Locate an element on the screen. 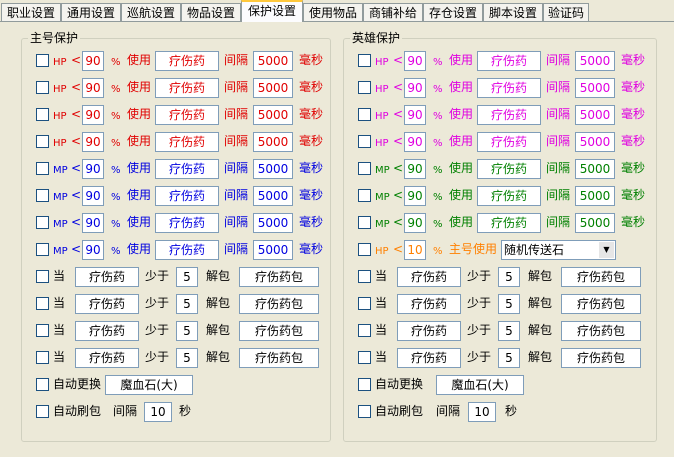 This screenshot has width=674, height=457. tab-storage-settings: 存仓设置 is located at coordinates (453, 12).